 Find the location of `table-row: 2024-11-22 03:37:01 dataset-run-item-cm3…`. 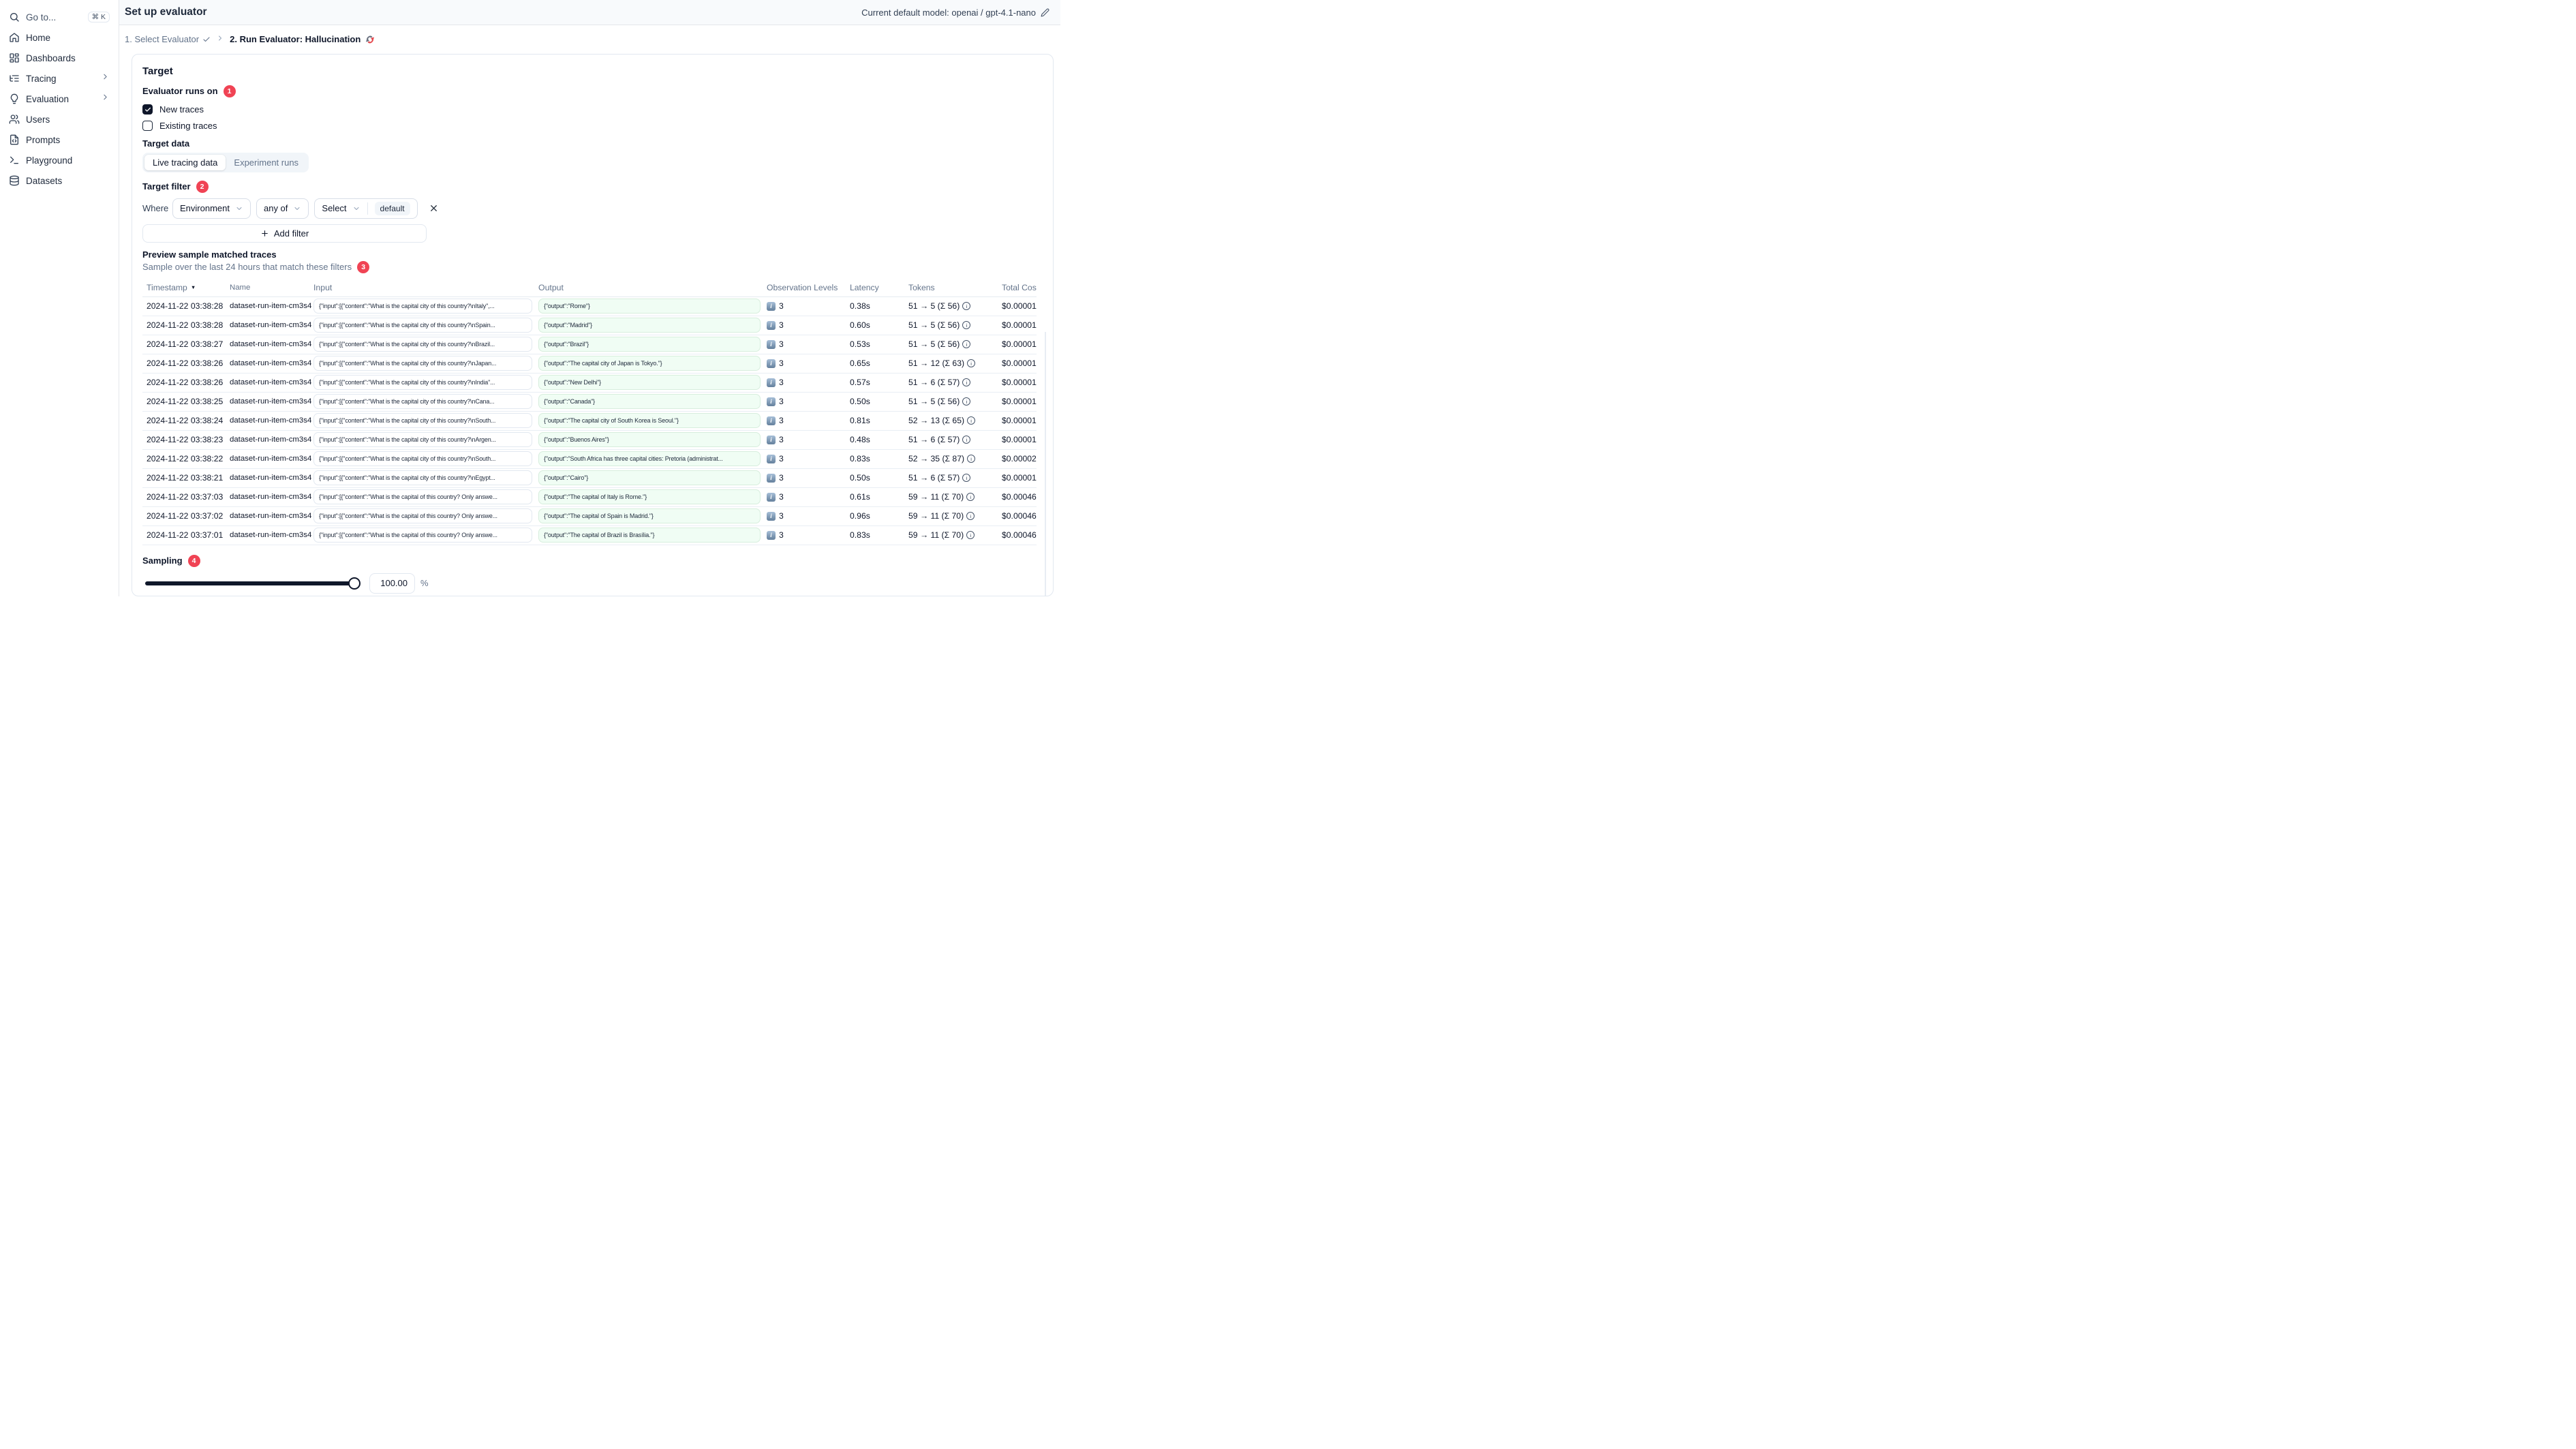

table-row: 2024-11-22 03:37:01 dataset-run-item-cm3… is located at coordinates (589, 535).